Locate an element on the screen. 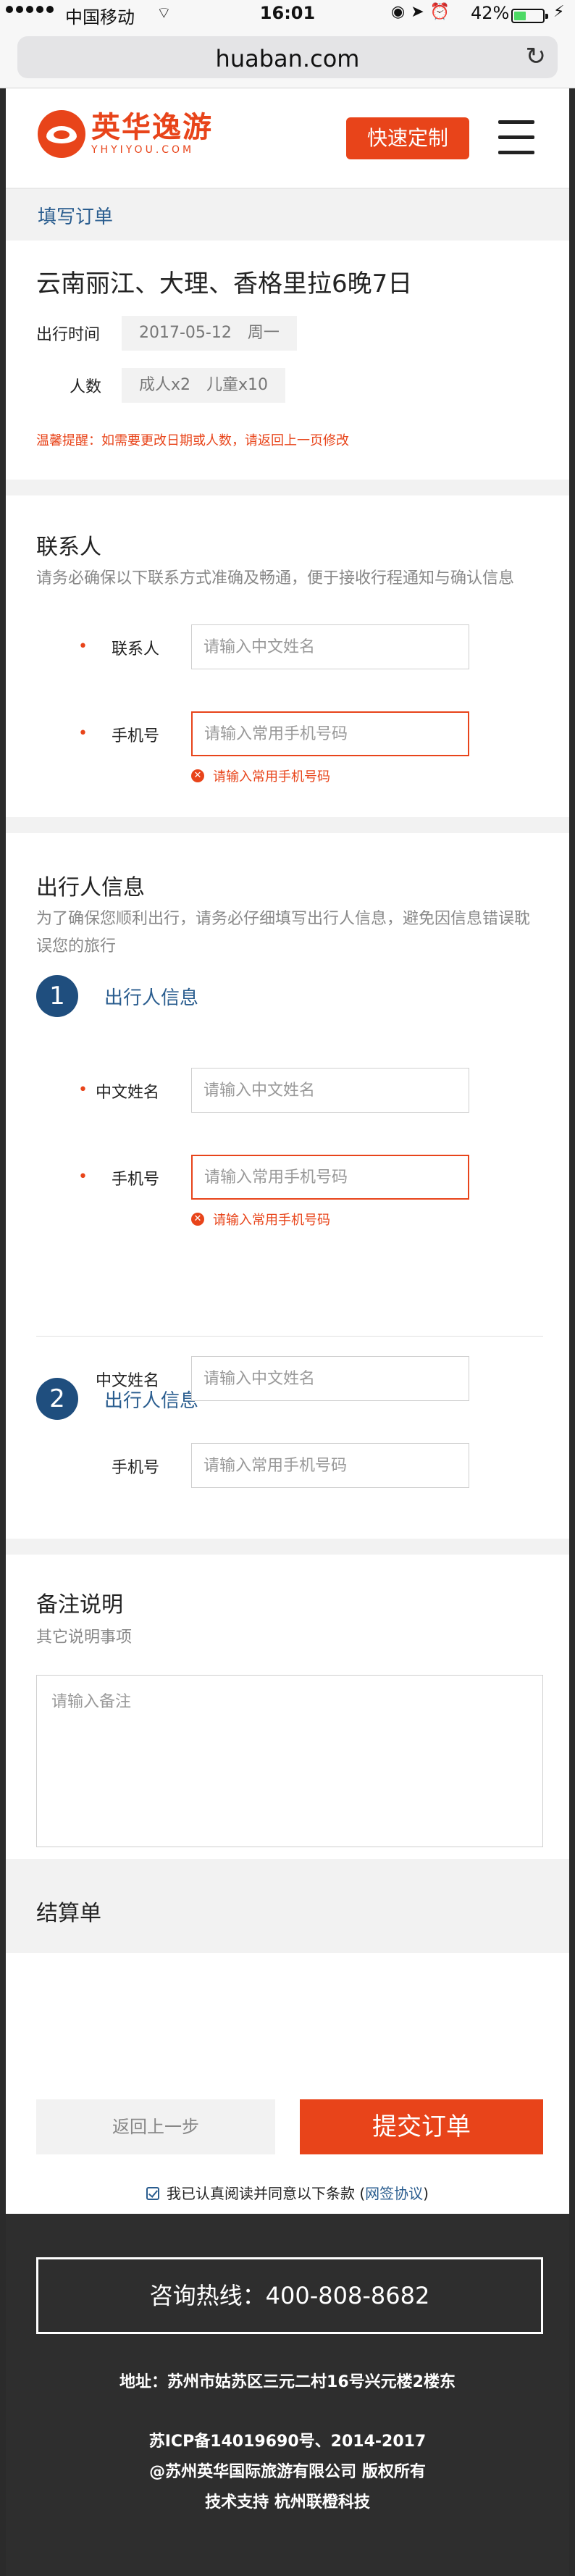  copyright: @苏州英华国际旅游有限公司 版权所有 is located at coordinates (287, 2472).